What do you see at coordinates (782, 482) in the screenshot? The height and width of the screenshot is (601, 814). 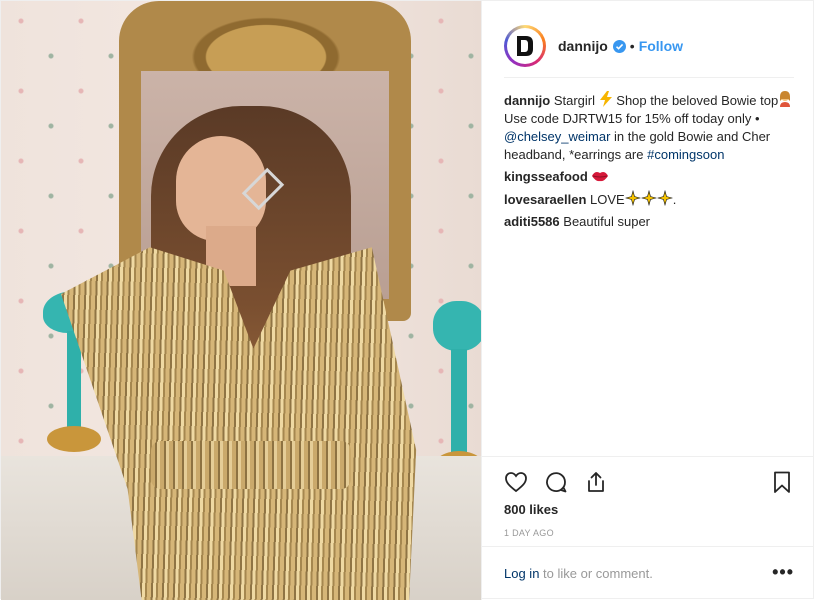 I see `bookmark-icon` at bounding box center [782, 482].